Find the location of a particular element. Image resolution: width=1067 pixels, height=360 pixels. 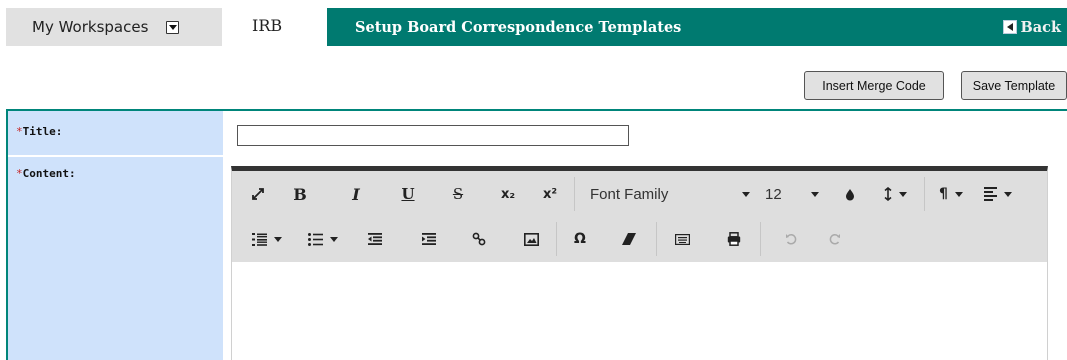

underline-icon: U is located at coordinates (408, 194).